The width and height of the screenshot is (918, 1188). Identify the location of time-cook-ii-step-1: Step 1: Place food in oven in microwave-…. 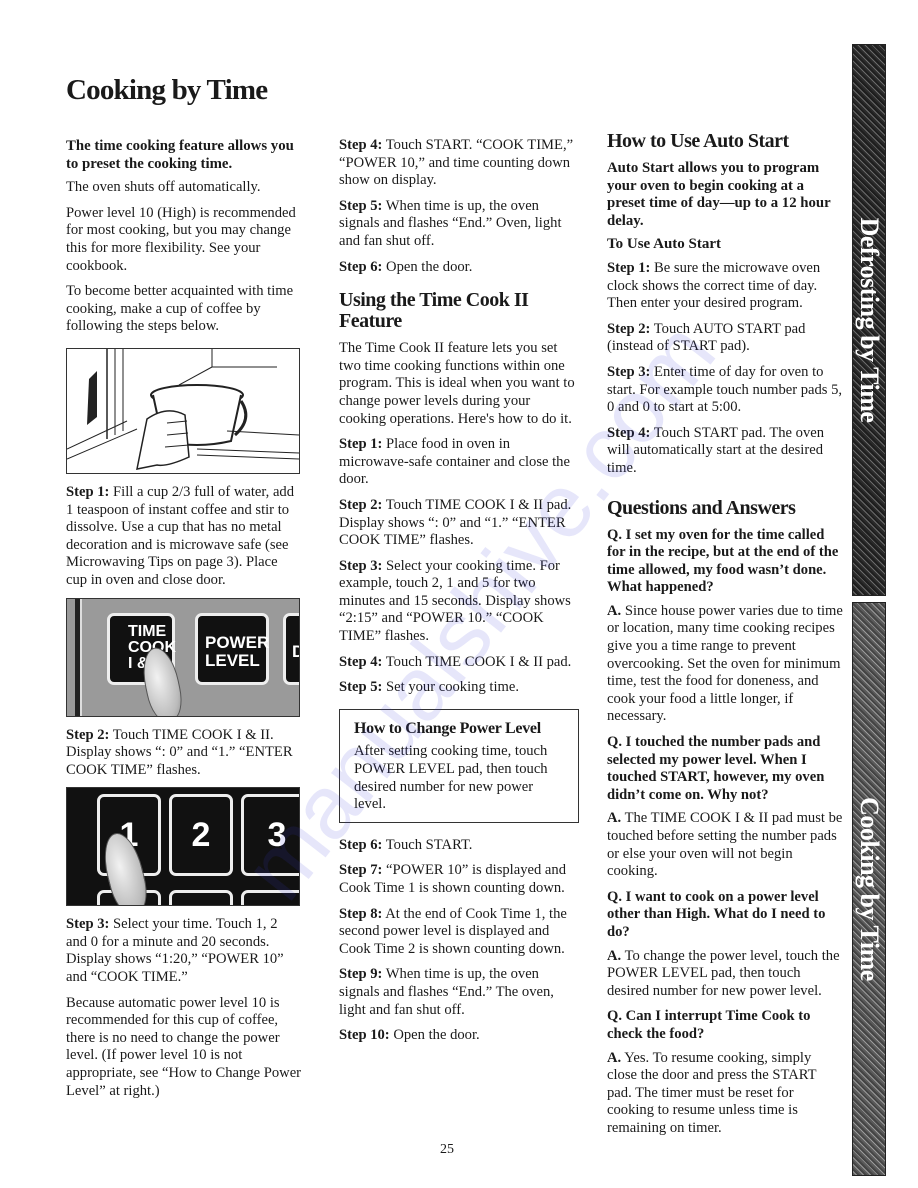
(454, 462).